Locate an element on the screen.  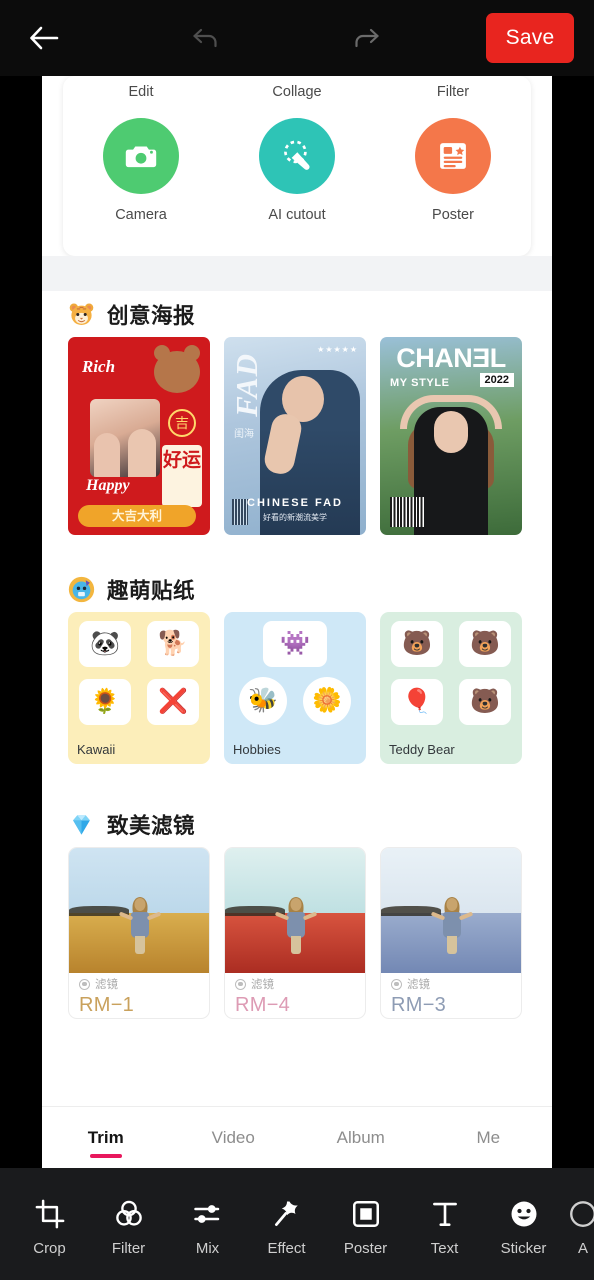
quick-tool-poster-label: Poster is located at coordinates (453, 215).